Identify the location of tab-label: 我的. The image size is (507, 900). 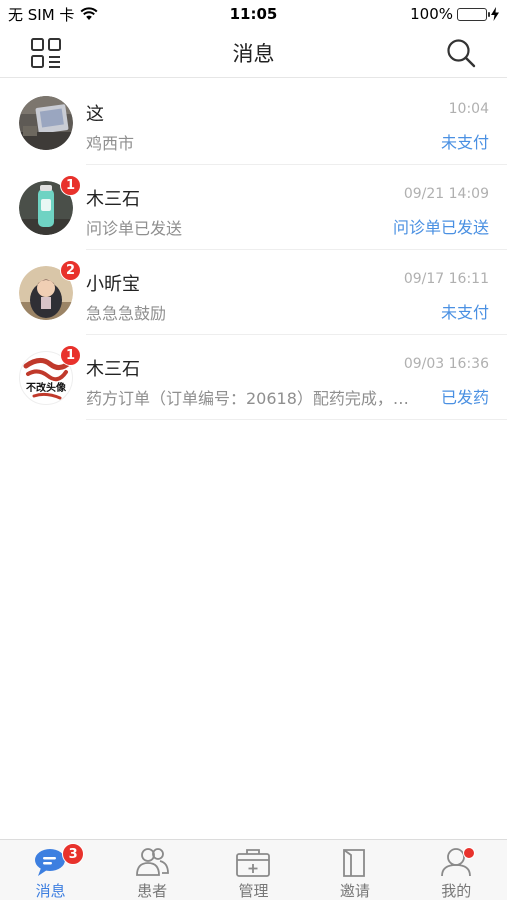
(456, 891).